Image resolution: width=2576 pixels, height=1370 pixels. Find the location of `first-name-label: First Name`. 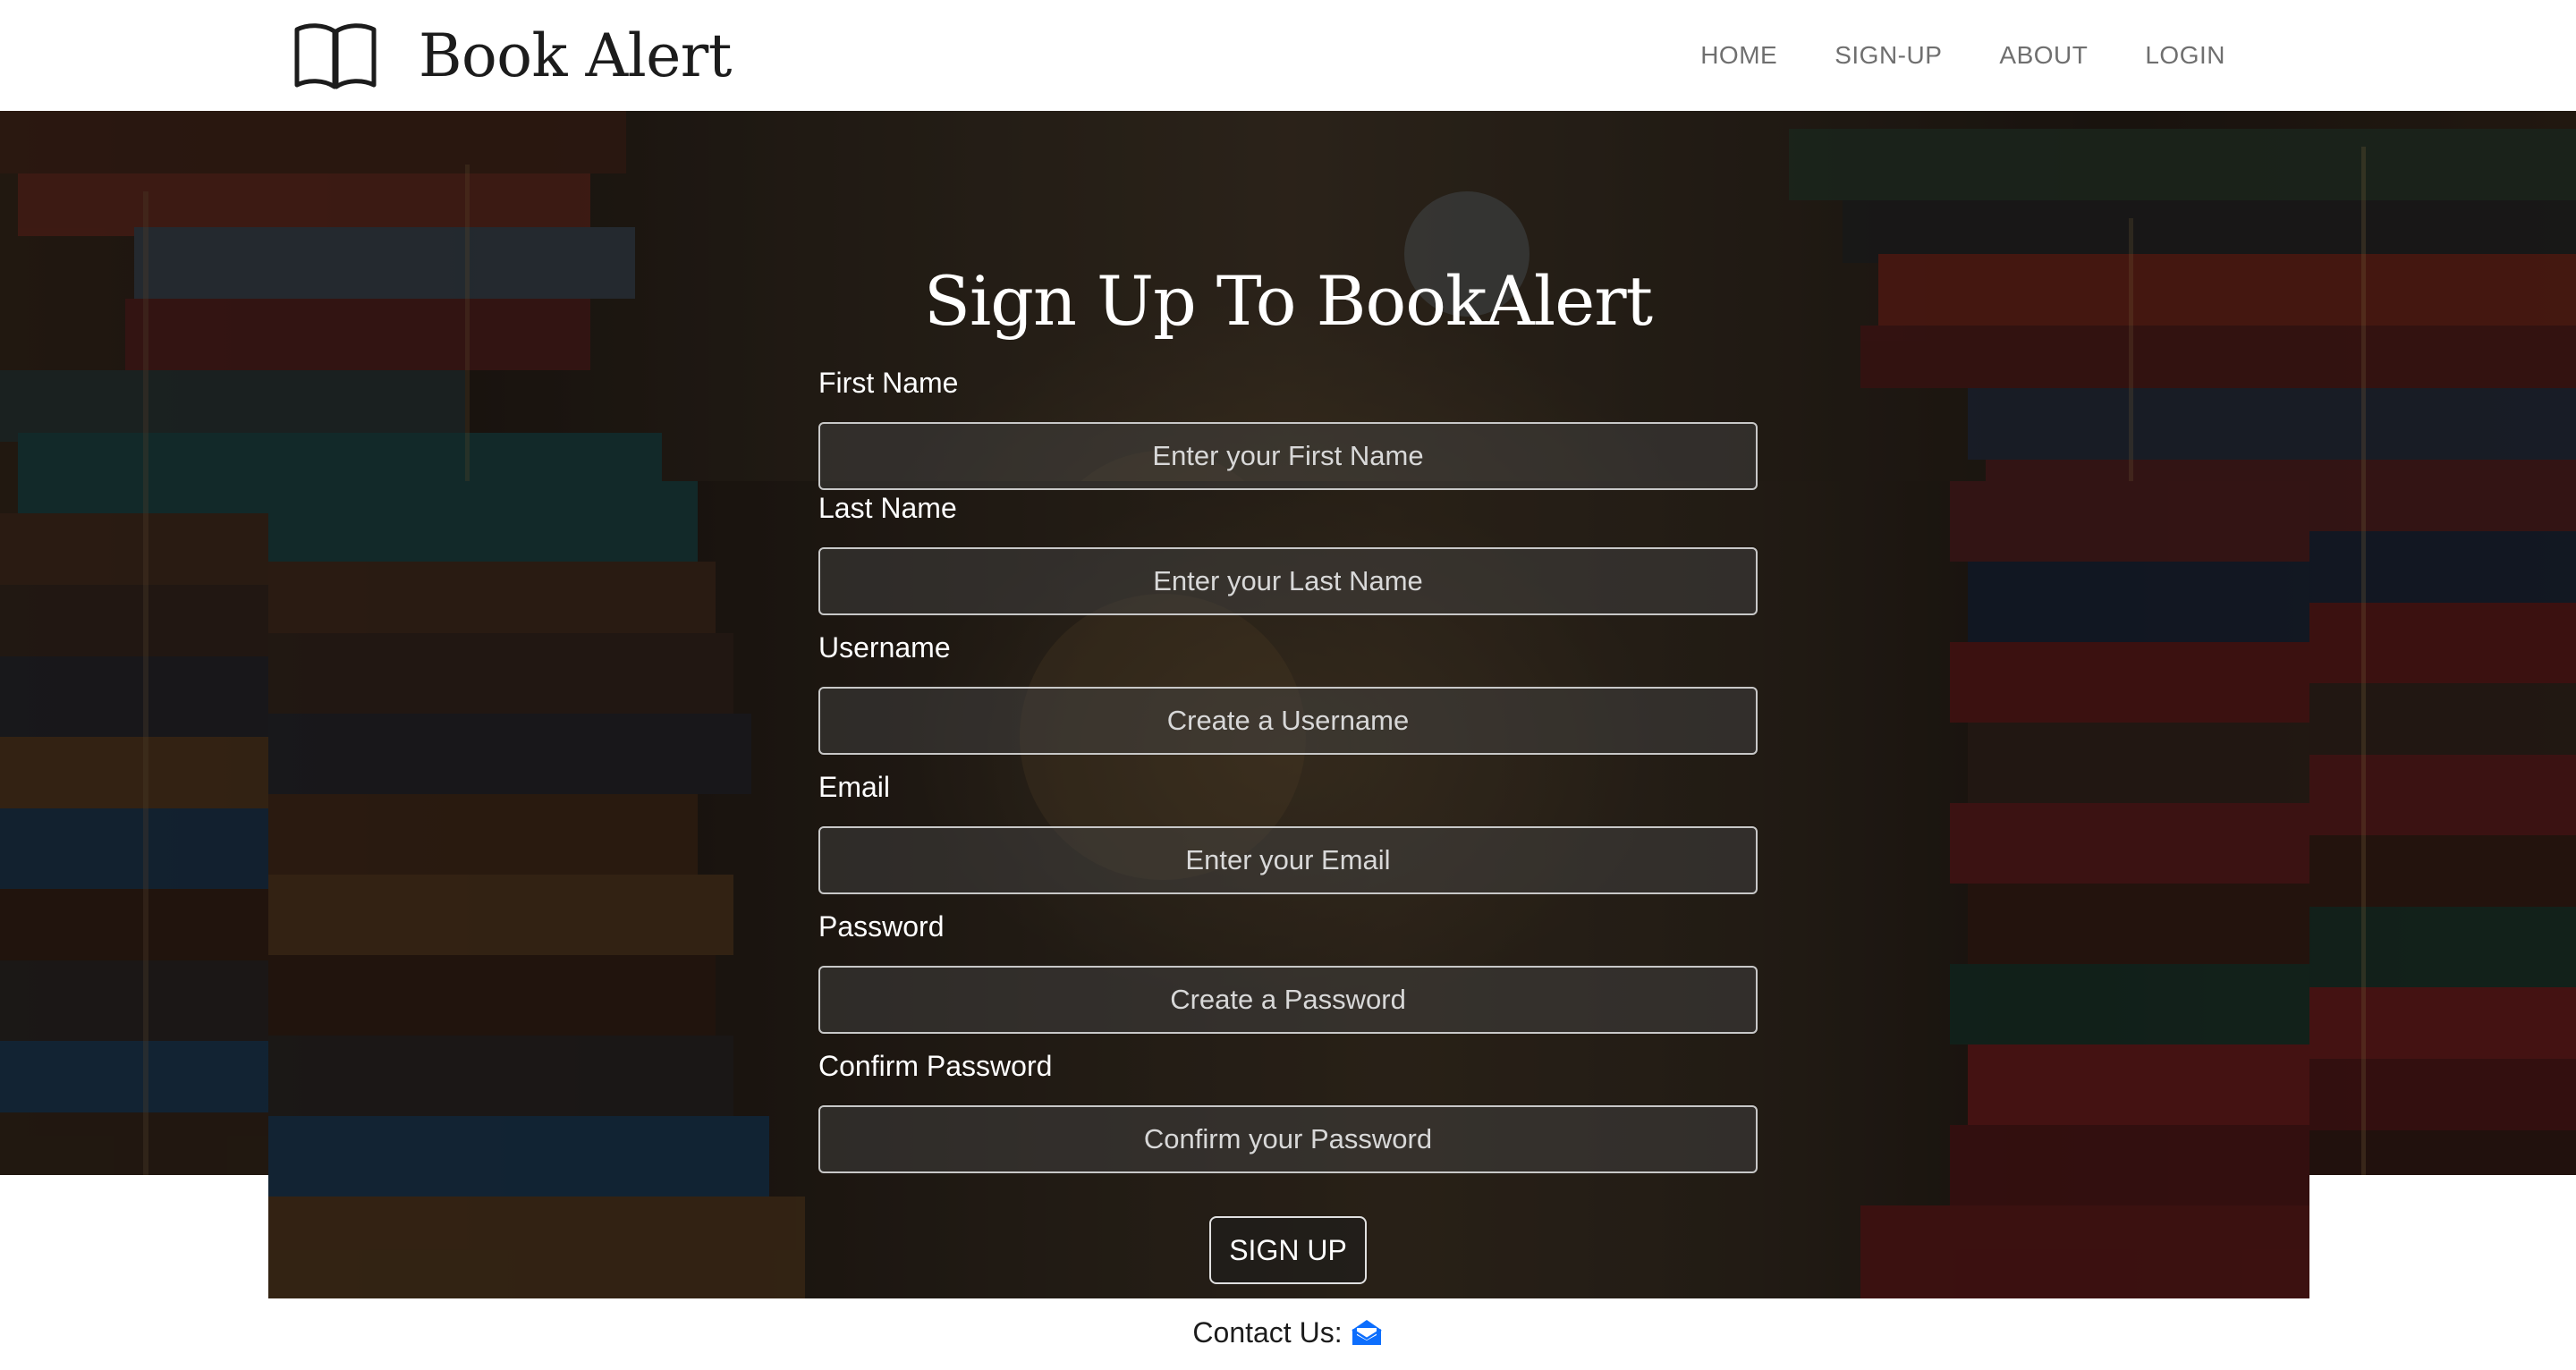

first-name-label: First Name is located at coordinates (888, 383).